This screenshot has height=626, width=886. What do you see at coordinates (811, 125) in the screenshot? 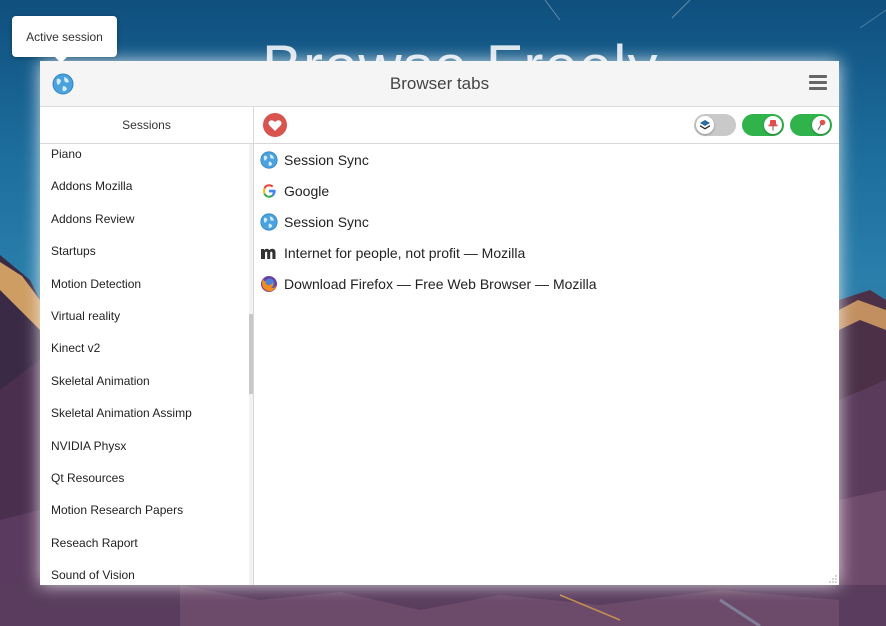
I see `location-toggle` at bounding box center [811, 125].